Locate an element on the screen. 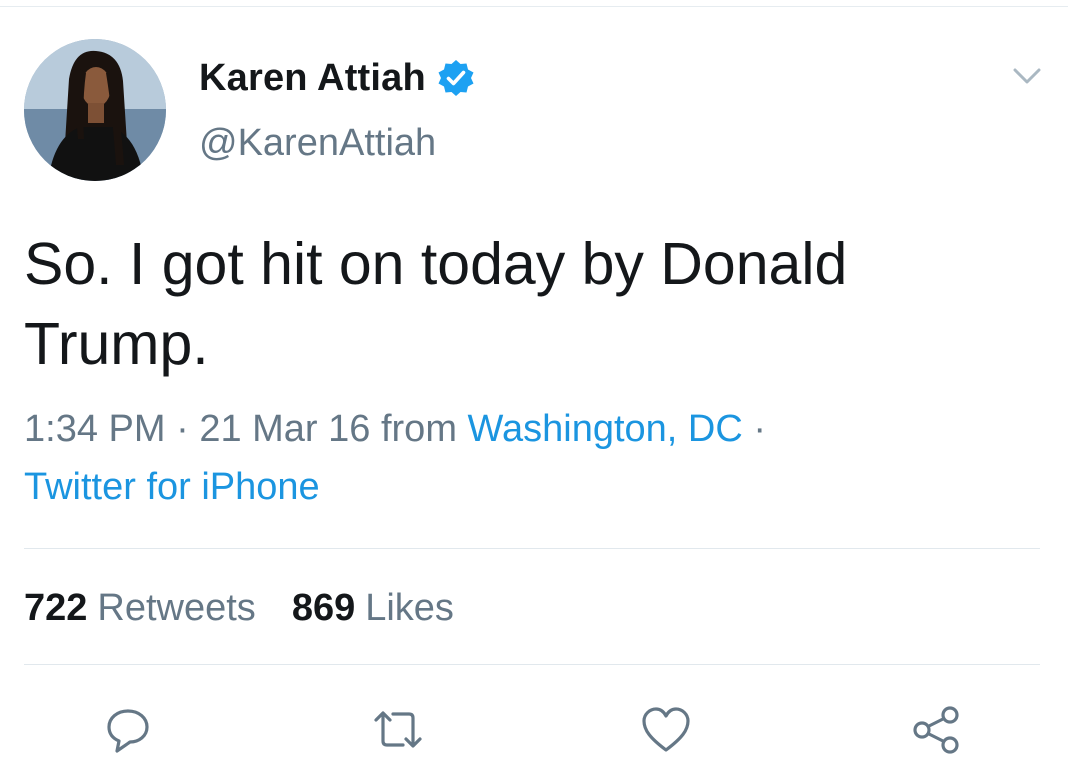  likes-count: 869 is located at coordinates (323, 608).